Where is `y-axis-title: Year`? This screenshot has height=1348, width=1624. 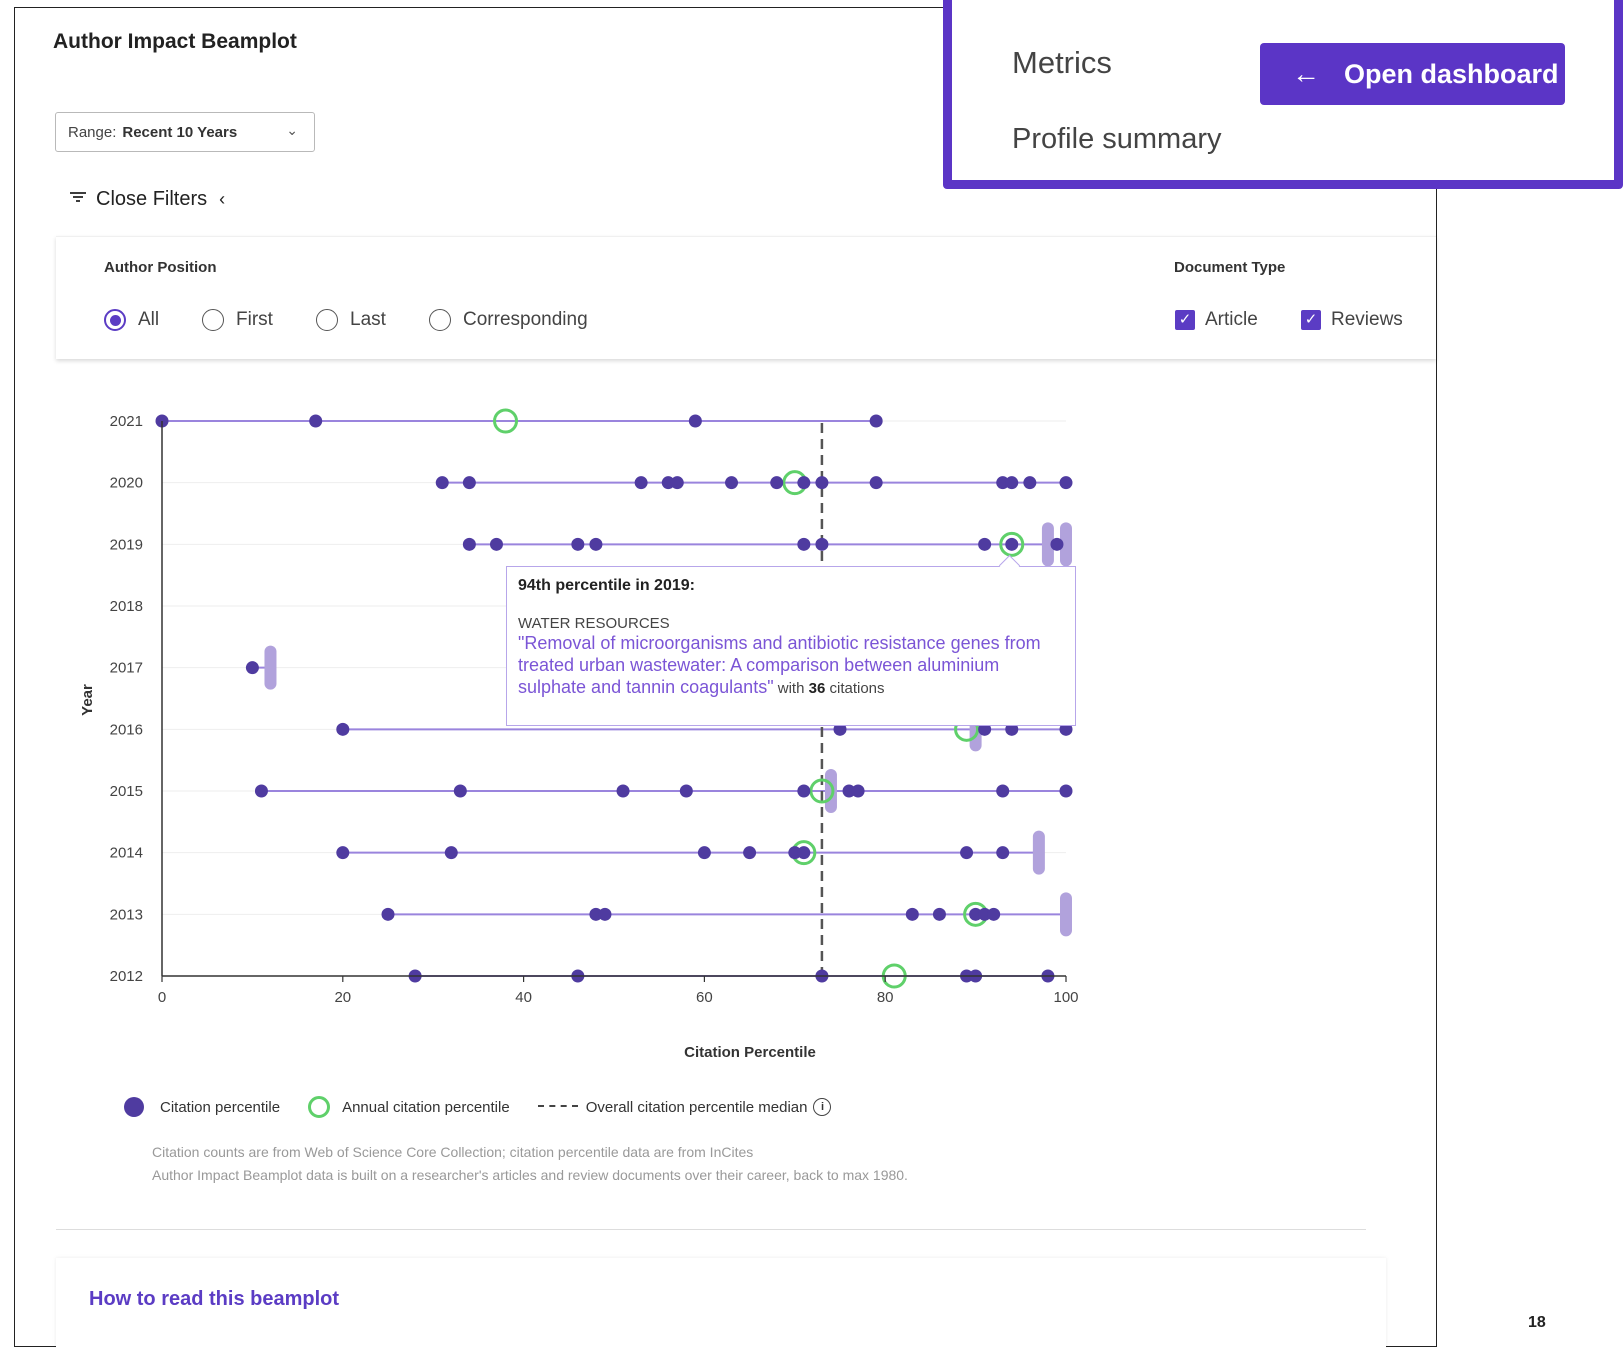
y-axis-title: Year is located at coordinates (87, 700).